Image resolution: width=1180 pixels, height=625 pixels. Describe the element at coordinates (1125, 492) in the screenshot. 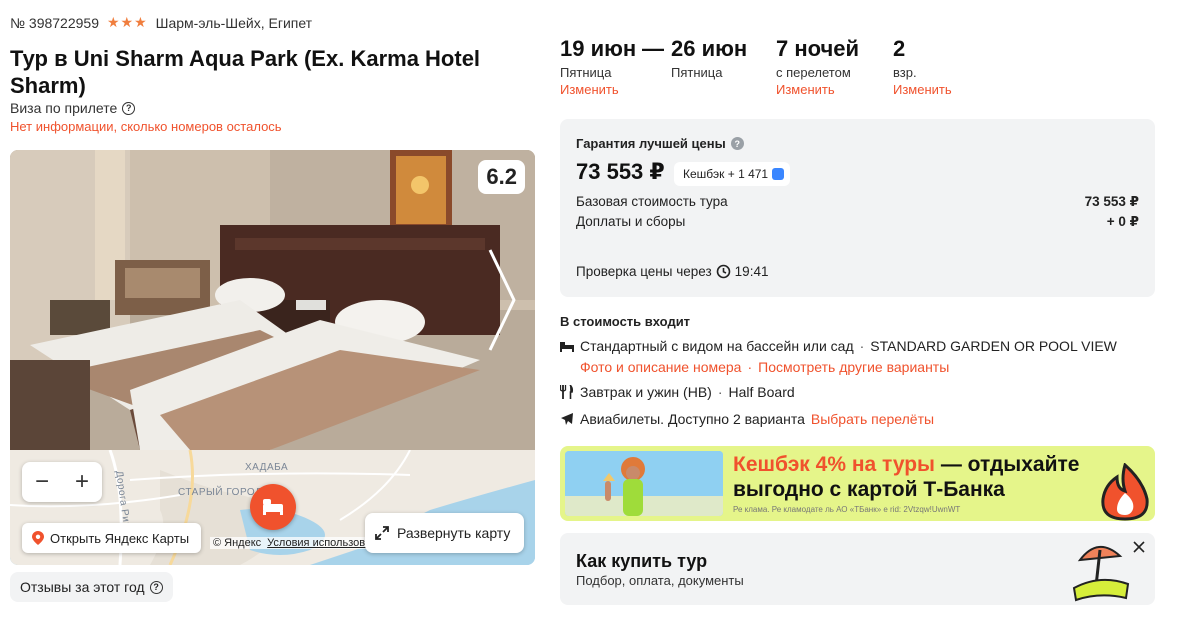

I see `flame-logo-icon` at that location.